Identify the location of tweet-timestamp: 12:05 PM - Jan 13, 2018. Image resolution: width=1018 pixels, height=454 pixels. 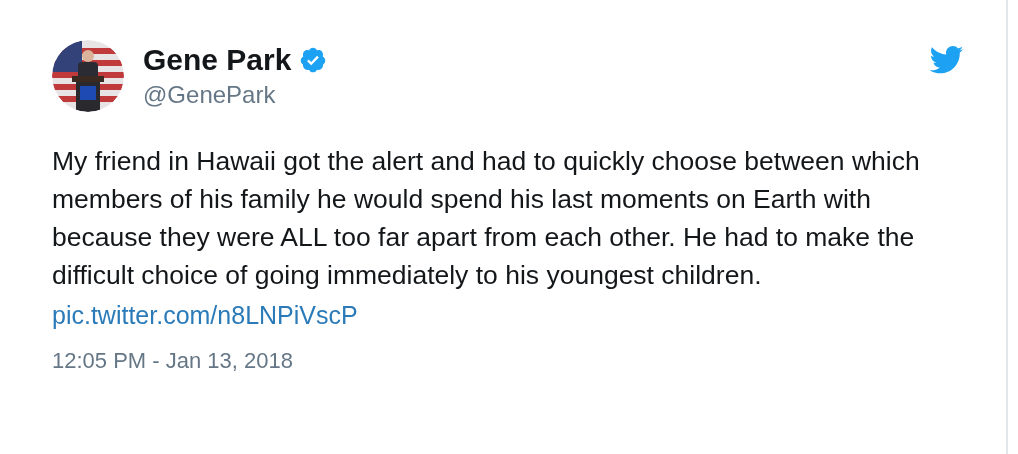
(172, 361).